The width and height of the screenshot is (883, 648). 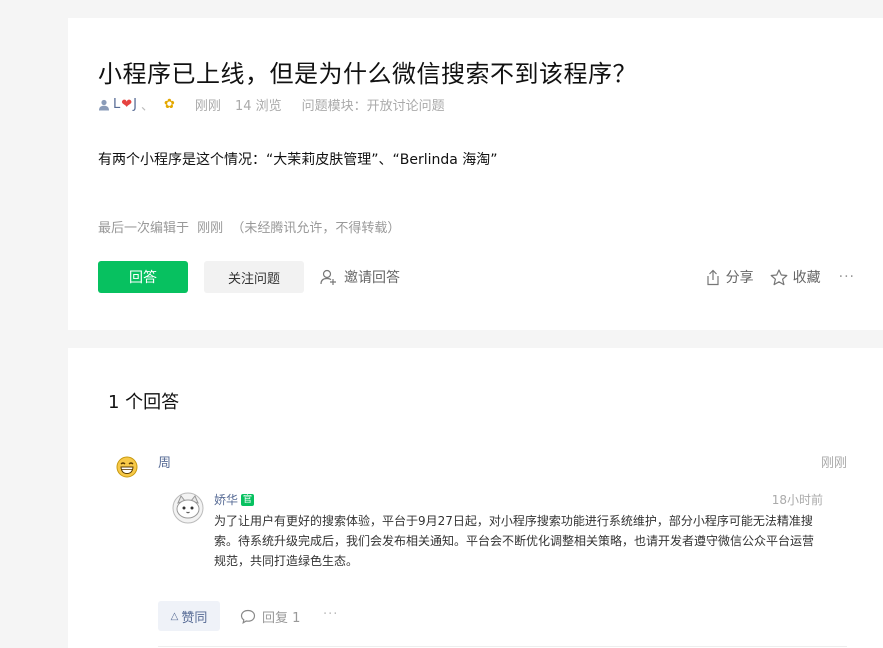 What do you see at coordinates (210, 228) in the screenshot?
I see `edit-note-time: 刚刚` at bounding box center [210, 228].